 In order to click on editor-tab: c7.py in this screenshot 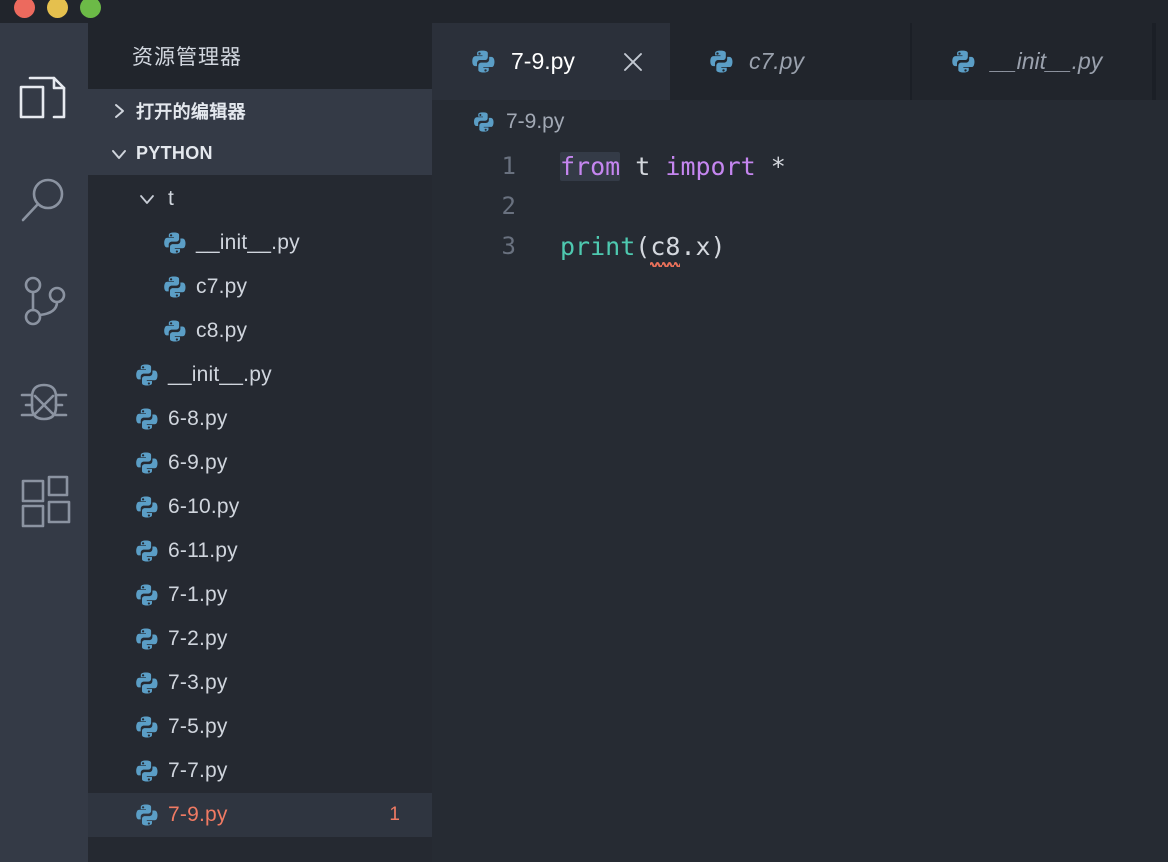, I will do `click(791, 61)`.